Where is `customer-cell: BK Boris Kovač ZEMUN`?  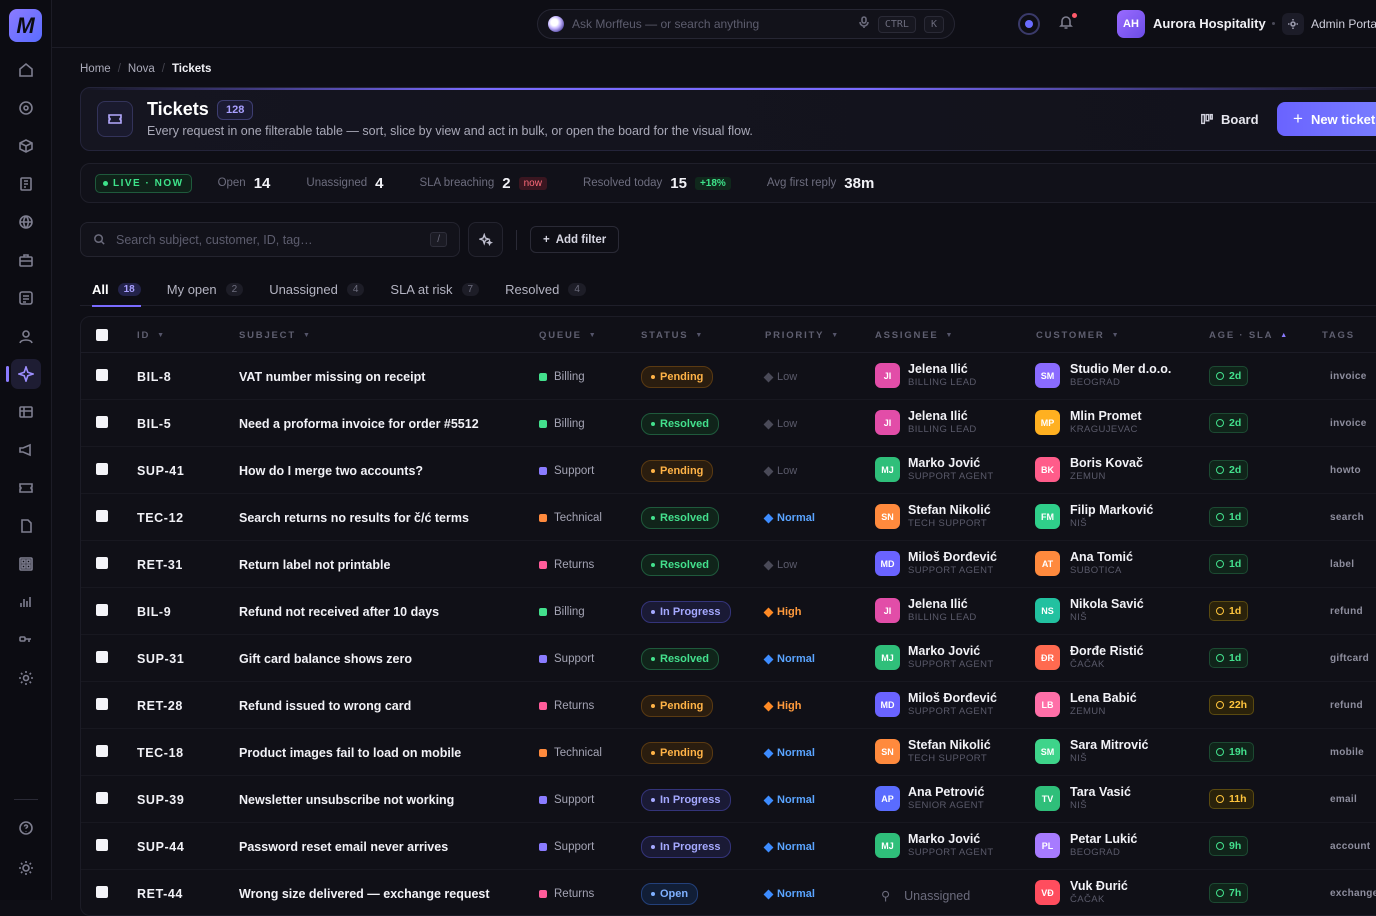
customer-cell: BK Boris Kovač ZEMUN is located at coordinates (1089, 469).